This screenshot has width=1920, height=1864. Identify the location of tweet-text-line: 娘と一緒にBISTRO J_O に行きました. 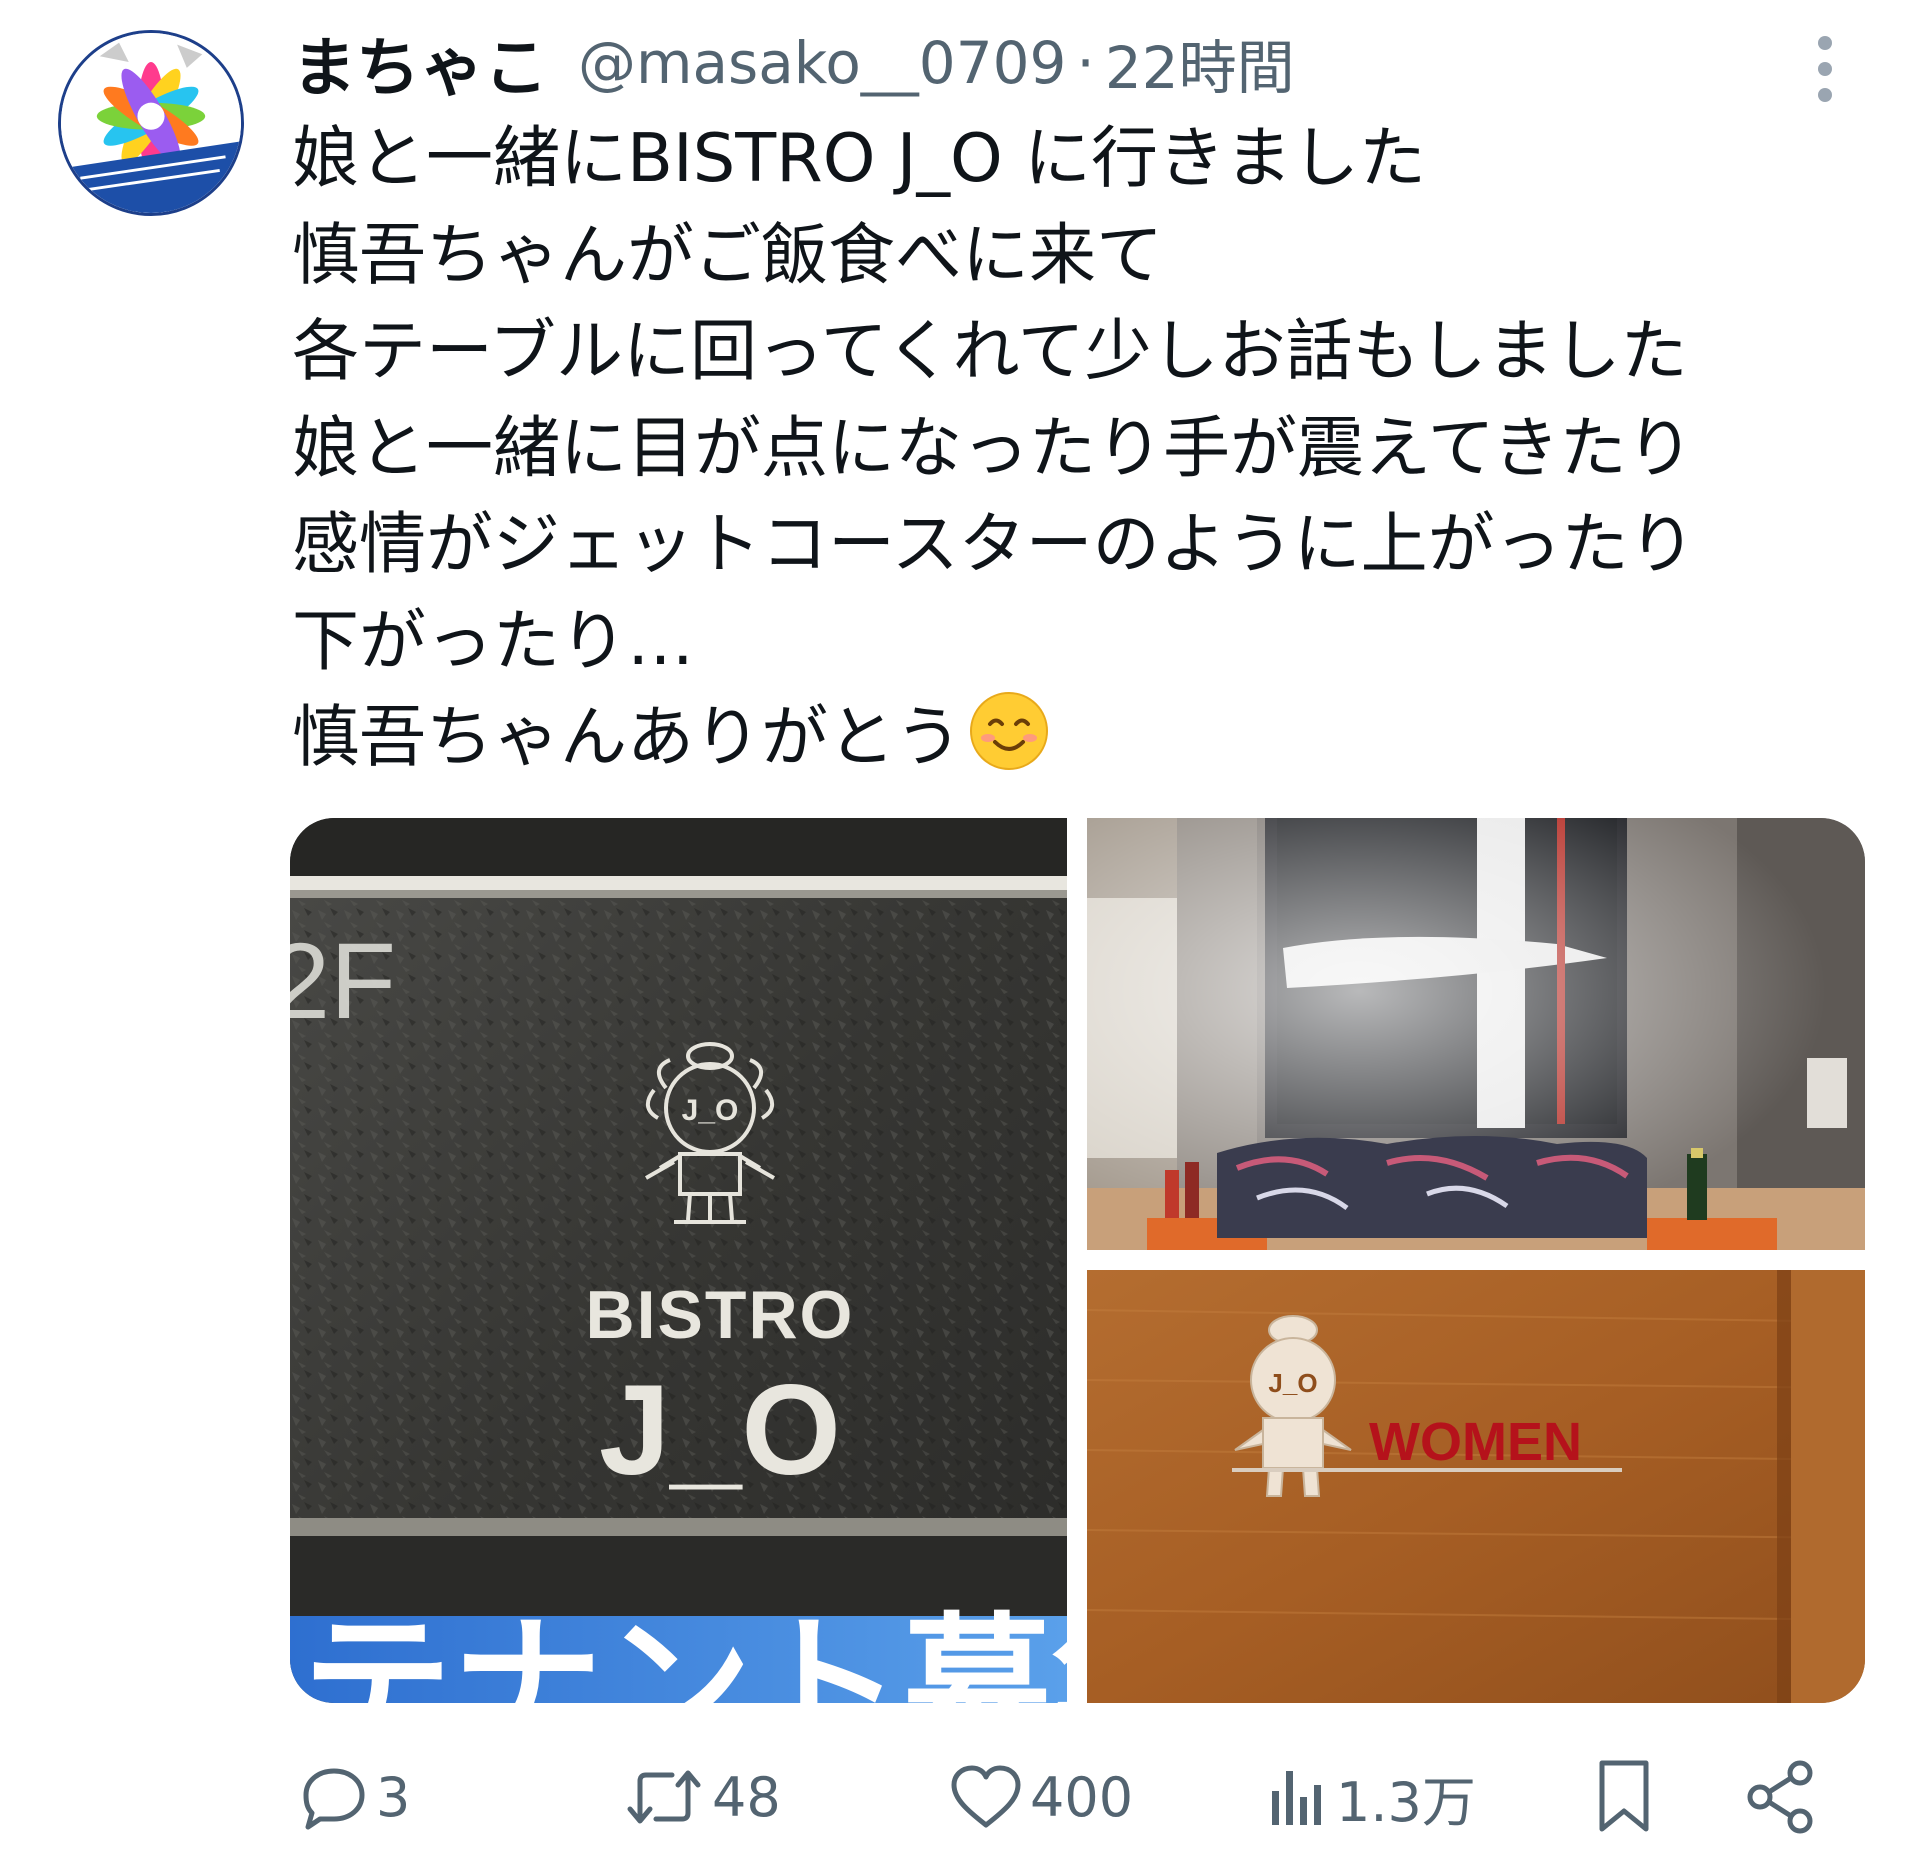
(859, 158).